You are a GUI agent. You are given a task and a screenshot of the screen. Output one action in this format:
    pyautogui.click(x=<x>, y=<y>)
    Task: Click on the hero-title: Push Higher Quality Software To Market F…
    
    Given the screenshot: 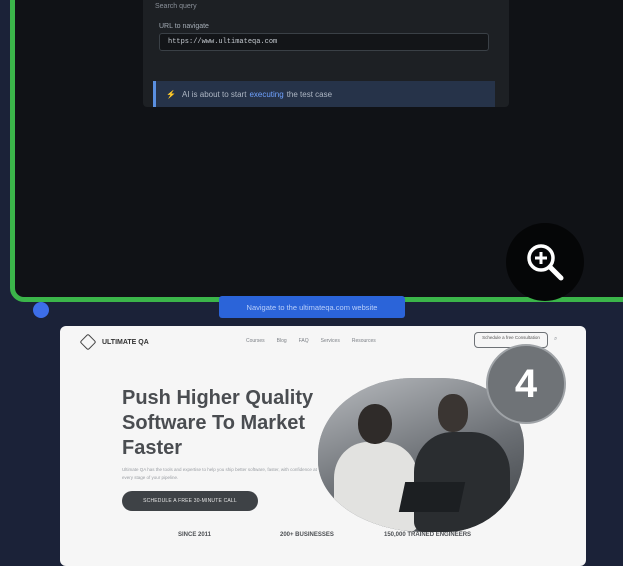 What is the action you would take?
    pyautogui.click(x=218, y=423)
    